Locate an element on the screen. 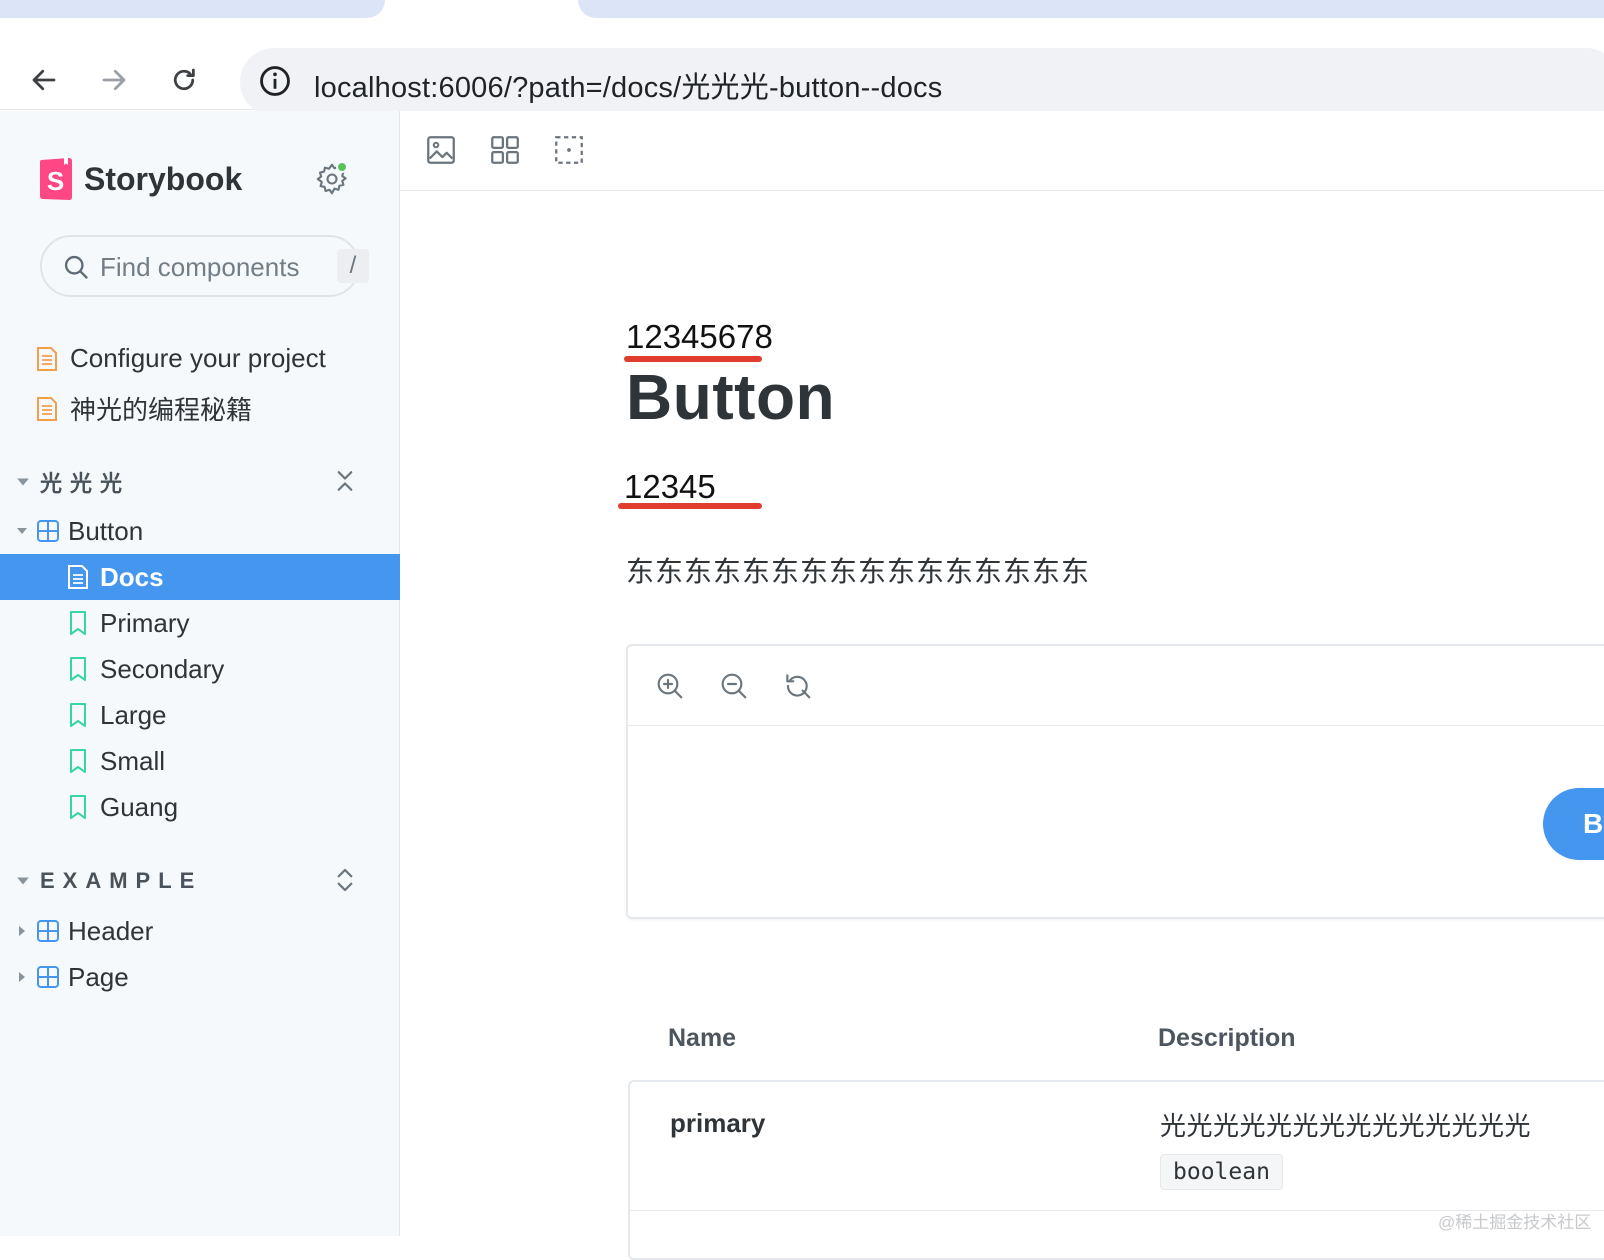 This screenshot has height=1260, width=1604. sidebar-item-label: Docs is located at coordinates (132, 576).